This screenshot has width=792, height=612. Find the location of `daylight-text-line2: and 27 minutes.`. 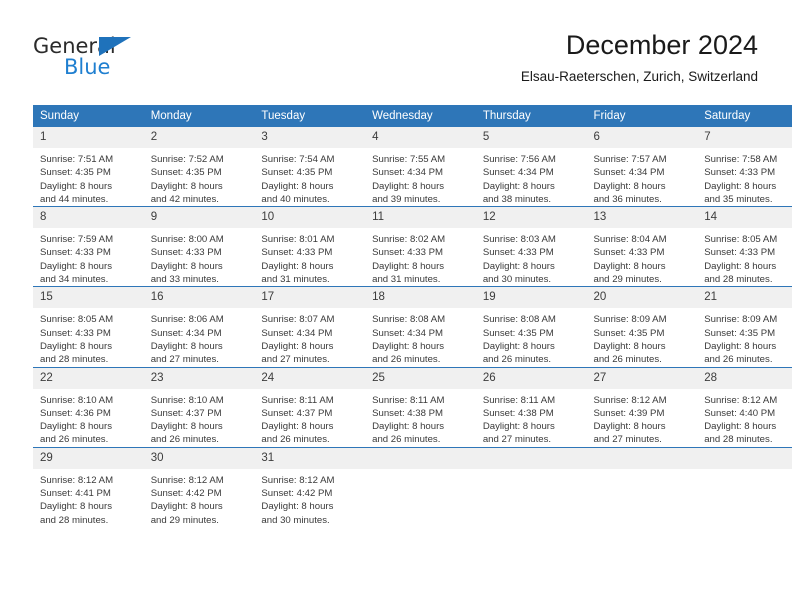

daylight-text-line2: and 27 minutes. is located at coordinates (295, 360).